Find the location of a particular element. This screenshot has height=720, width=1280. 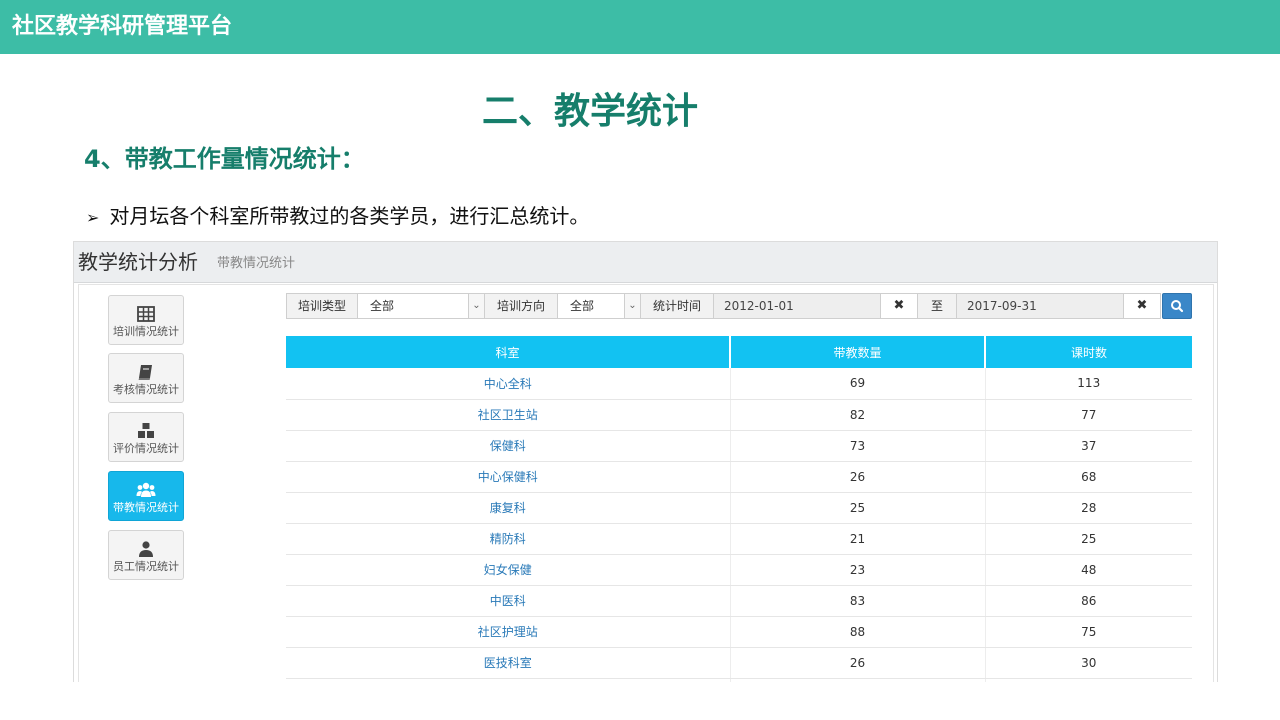

table-row: 精防科 21 25 is located at coordinates (739, 539).